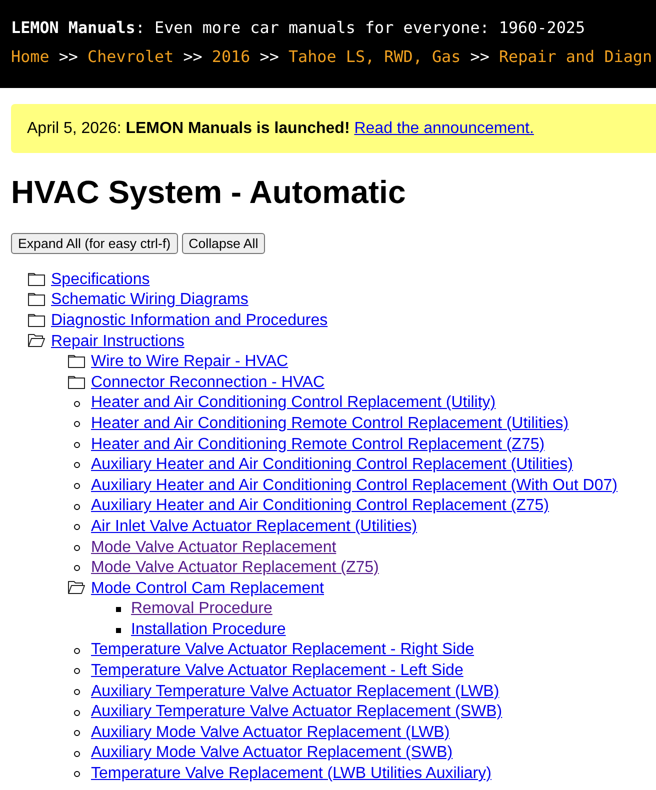 Image resolution: width=656 pixels, height=790 pixels. I want to click on page-title: HVAC System - Automatic, so click(209, 193).